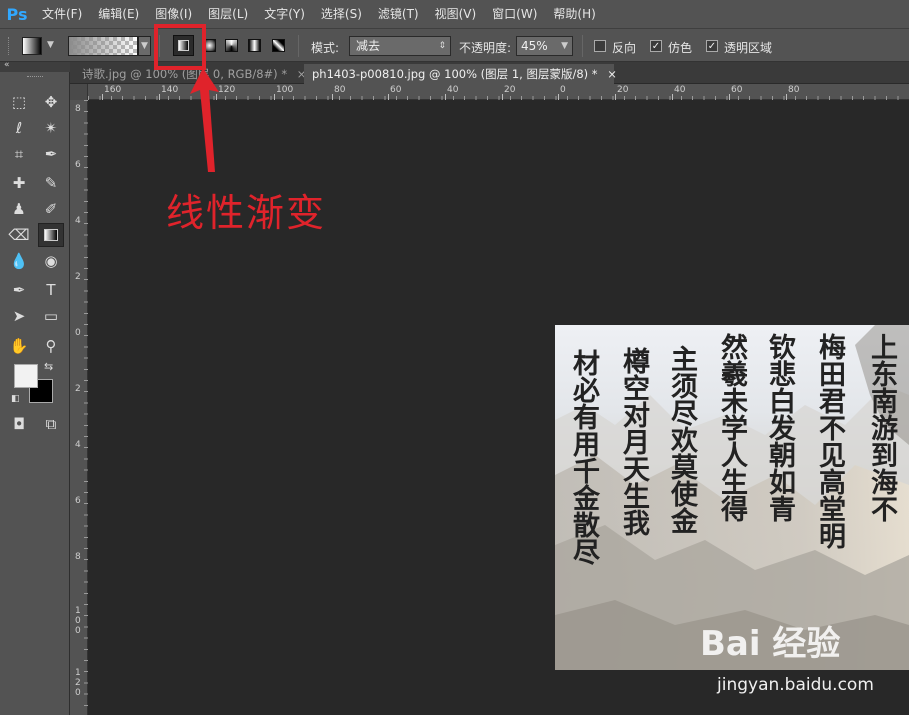 Image resolution: width=909 pixels, height=715 pixels. Describe the element at coordinates (19, 290) in the screenshot. I see `pen-tool-icon: ✒` at that location.